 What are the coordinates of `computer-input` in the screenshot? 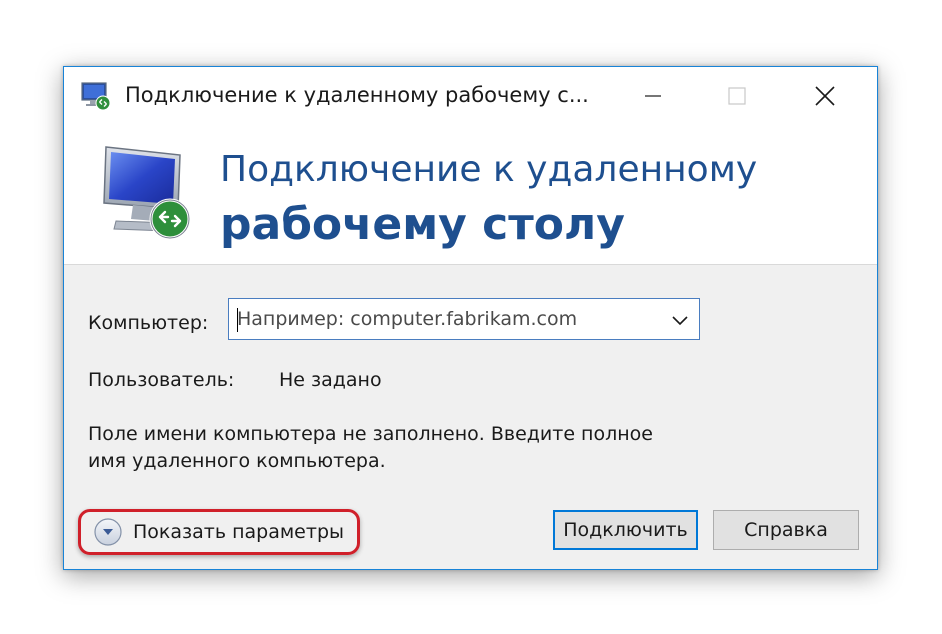 It's located at (447, 319).